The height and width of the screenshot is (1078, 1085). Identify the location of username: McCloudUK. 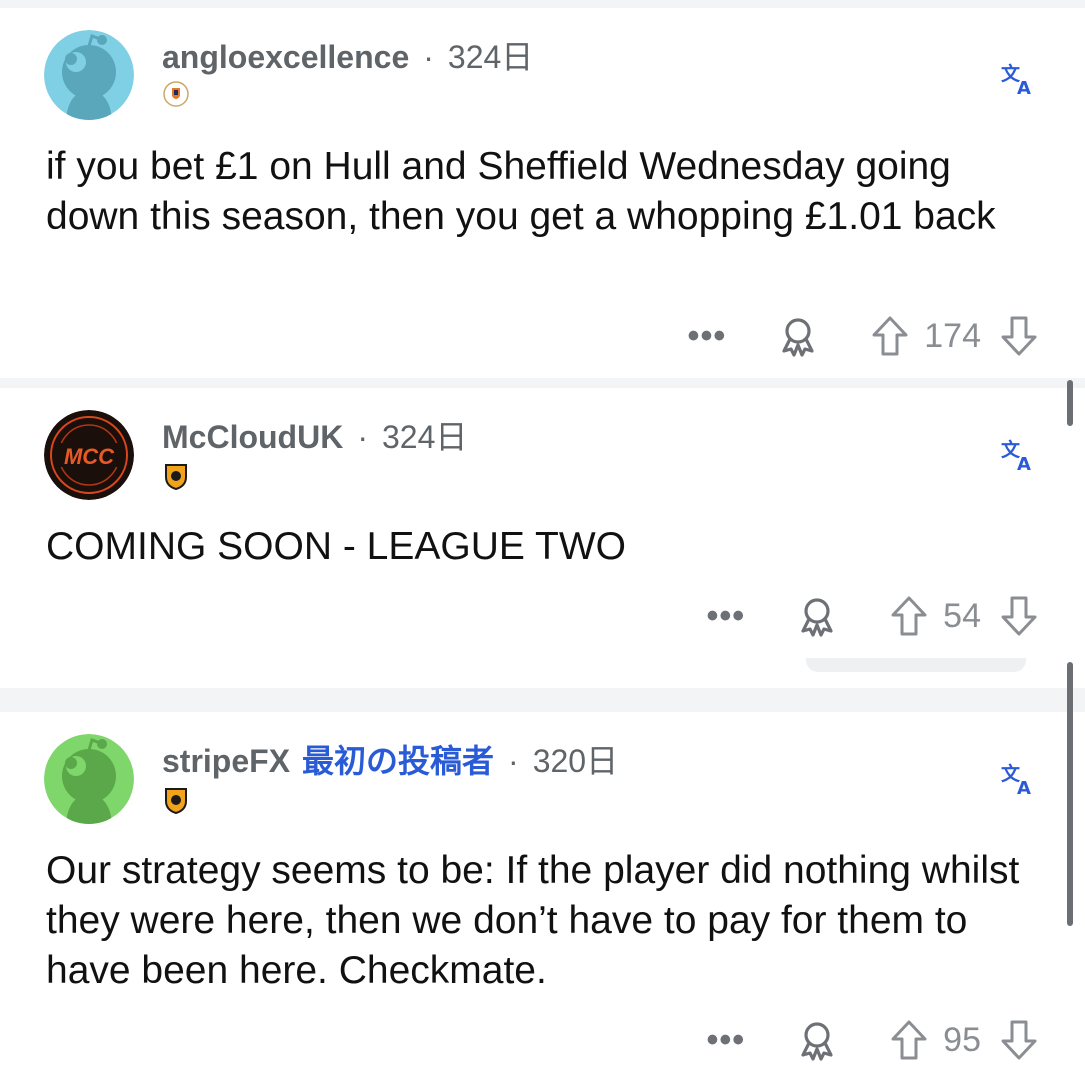
(252, 437).